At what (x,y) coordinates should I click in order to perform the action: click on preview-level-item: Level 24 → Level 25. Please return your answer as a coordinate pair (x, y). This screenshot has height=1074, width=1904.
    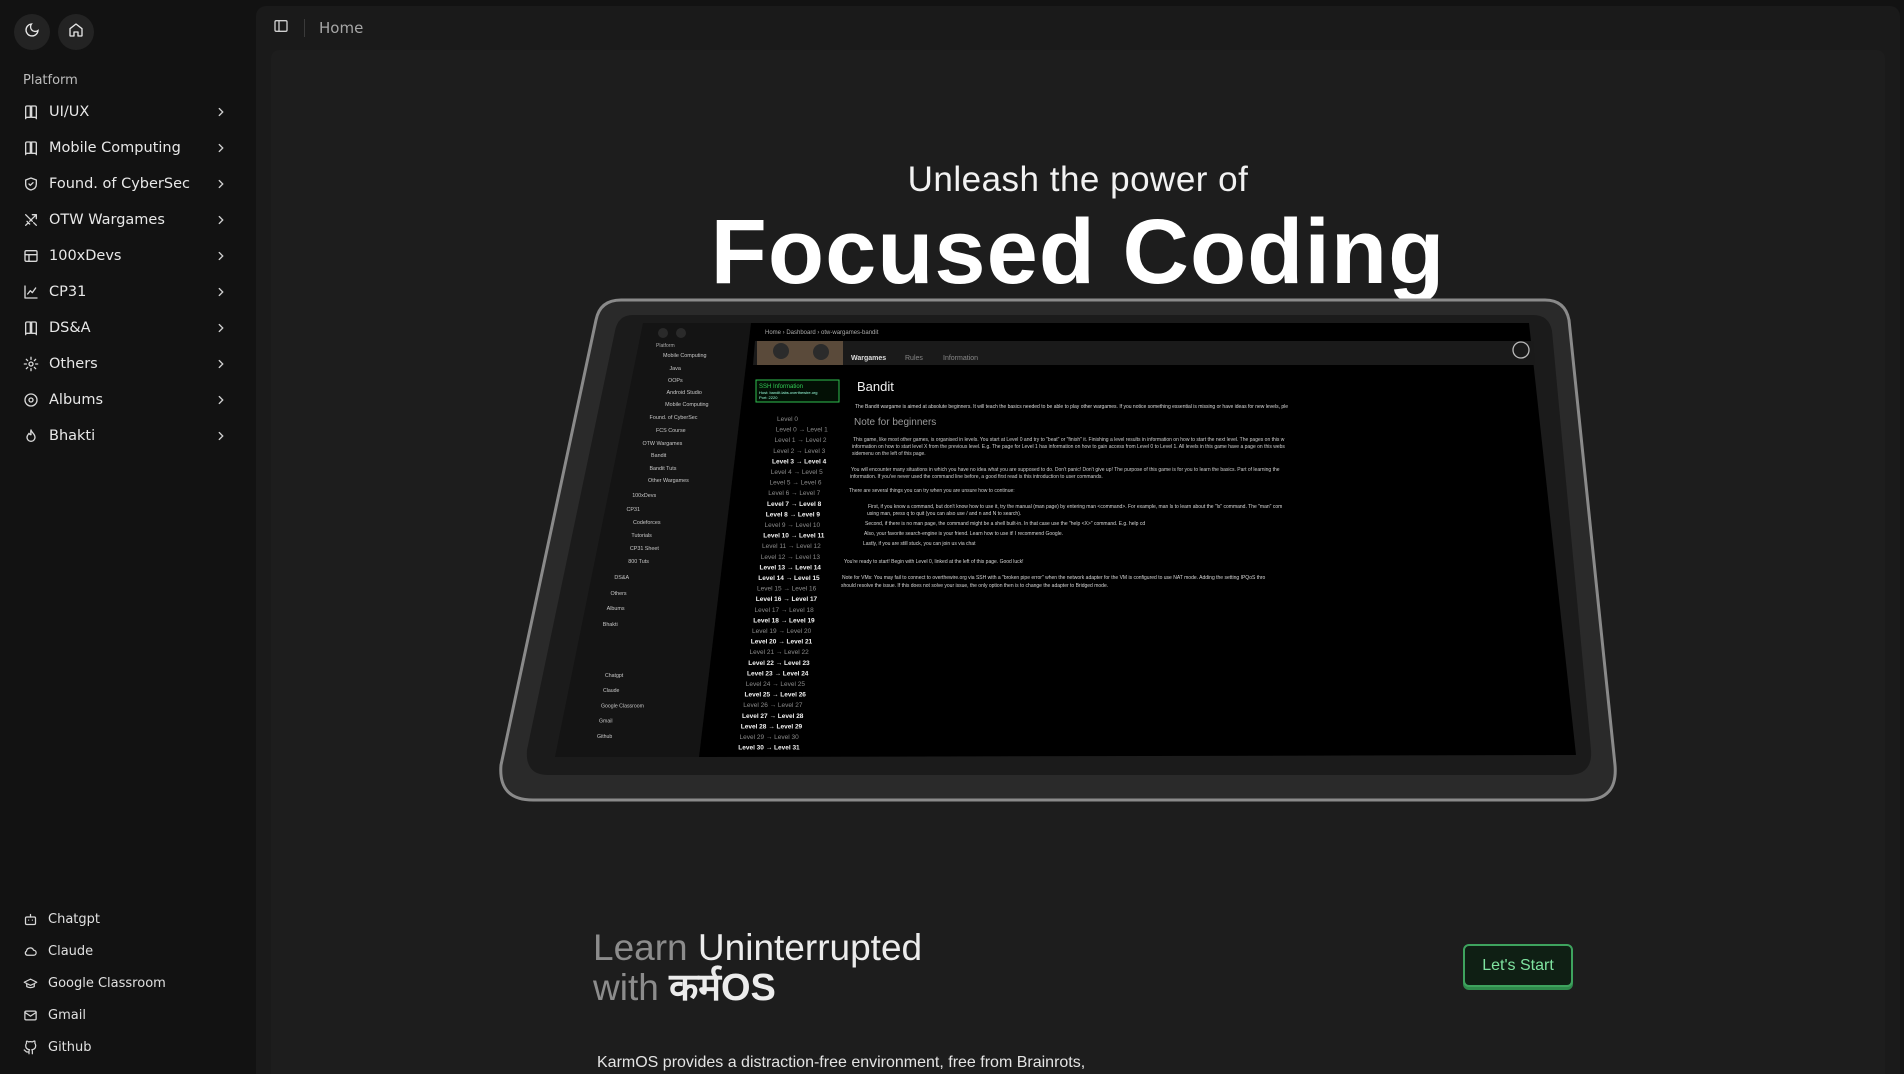
    Looking at the image, I should click on (776, 684).